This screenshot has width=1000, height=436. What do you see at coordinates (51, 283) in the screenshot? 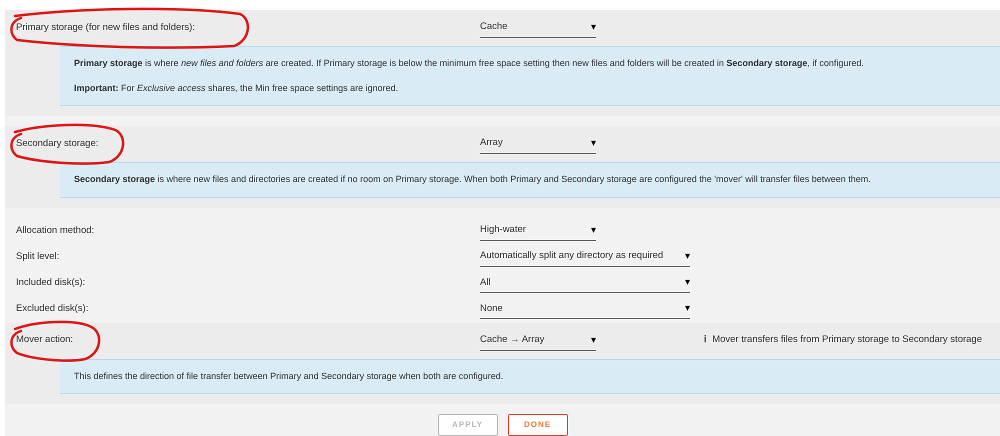
I see `setting-label: Included disk(s):` at bounding box center [51, 283].